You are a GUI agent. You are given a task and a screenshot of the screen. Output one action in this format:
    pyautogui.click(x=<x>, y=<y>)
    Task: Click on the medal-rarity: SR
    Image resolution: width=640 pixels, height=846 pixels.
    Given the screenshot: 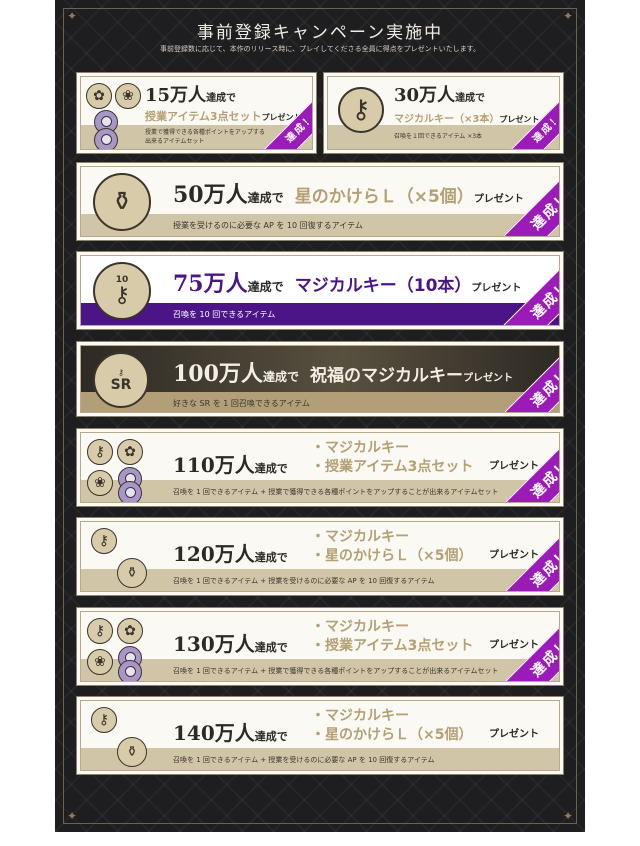 What is the action you would take?
    pyautogui.click(x=121, y=384)
    